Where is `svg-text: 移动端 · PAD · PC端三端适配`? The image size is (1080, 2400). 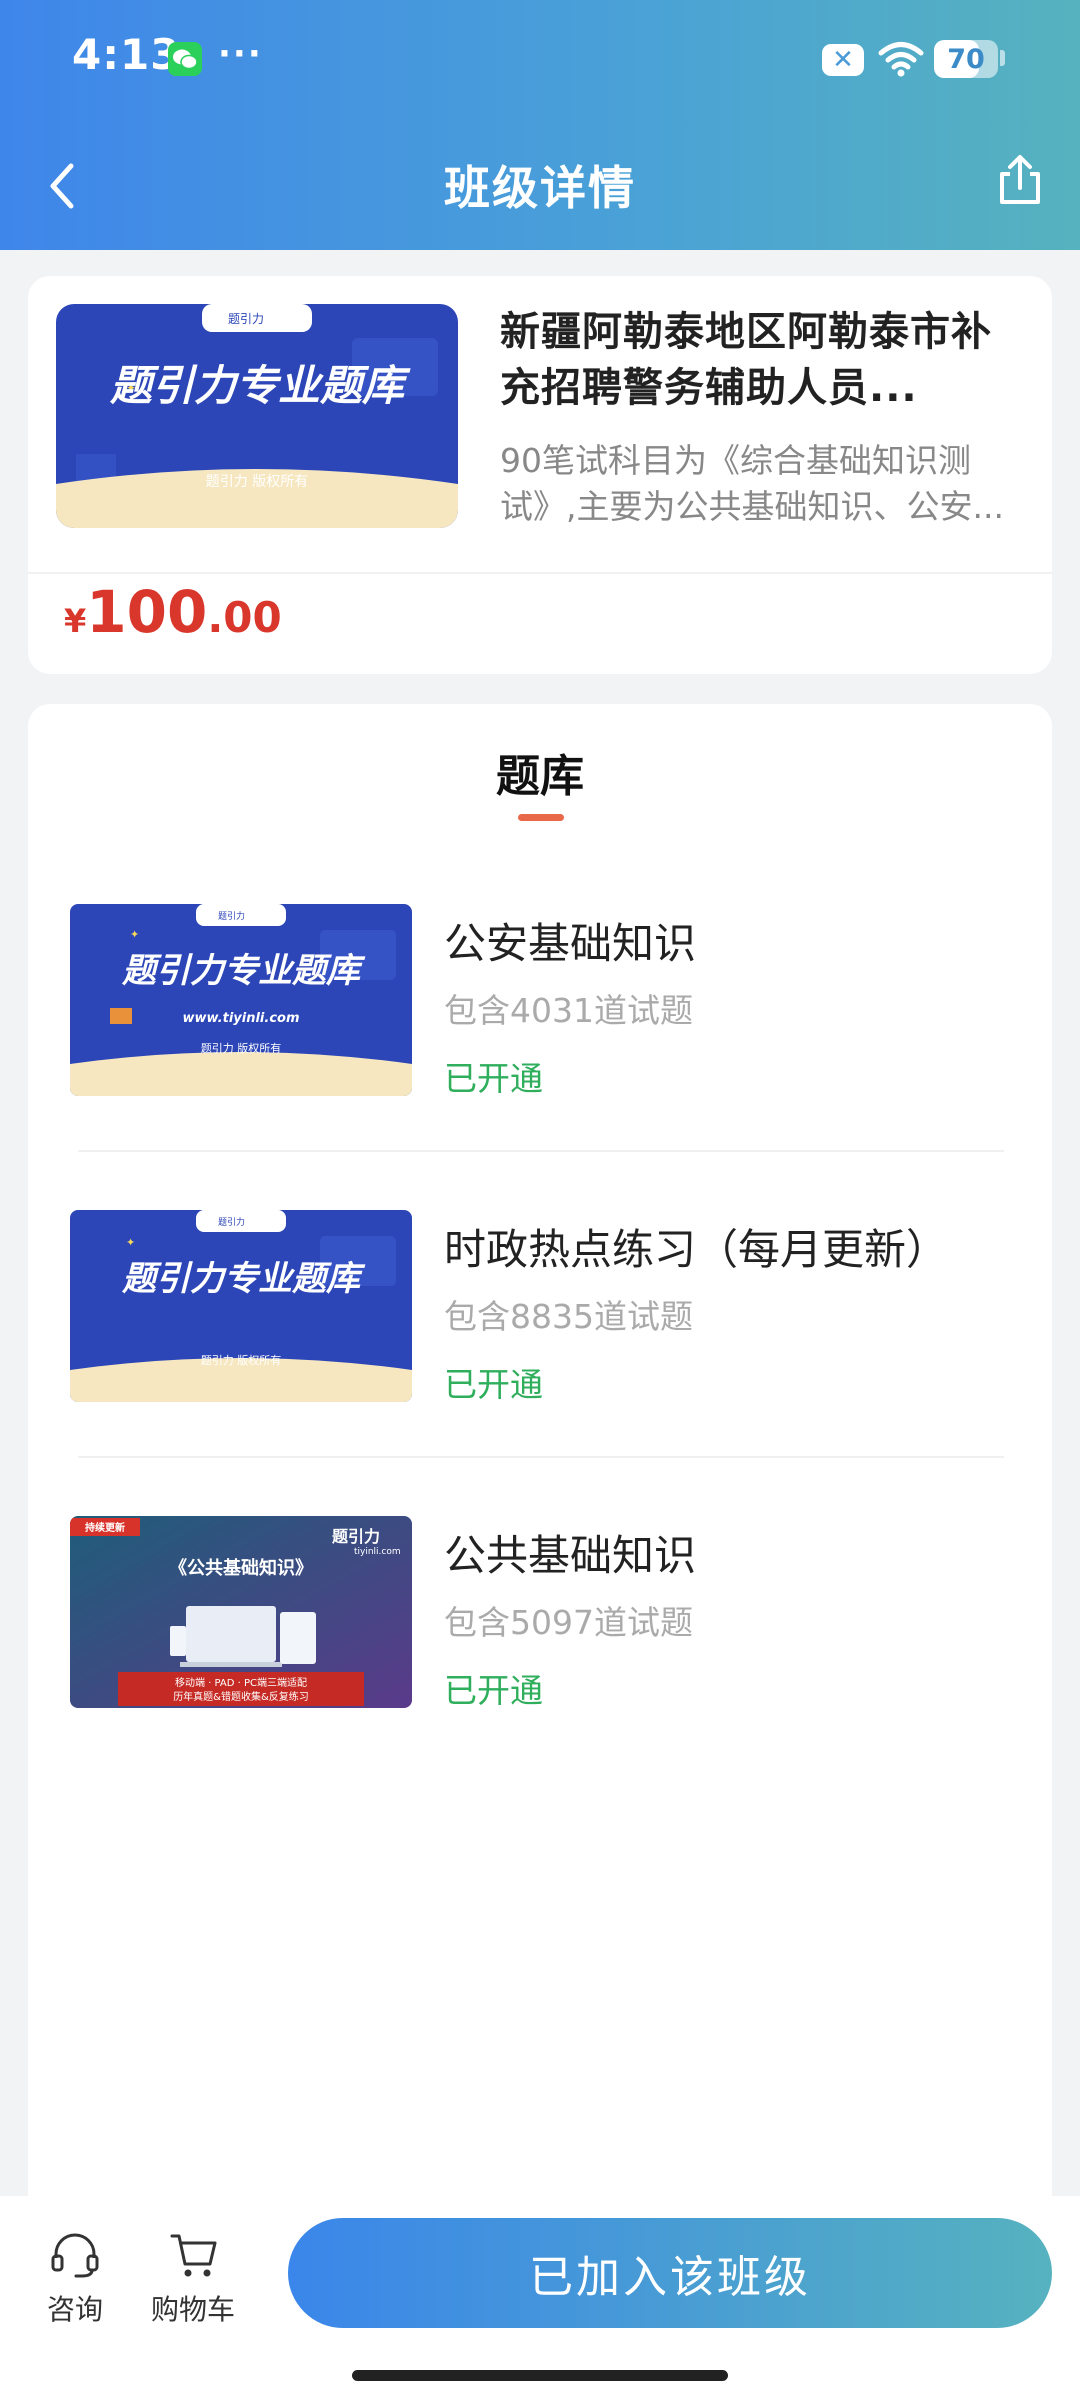 svg-text: 移动端 · PAD · PC端三端适配 is located at coordinates (241, 1682).